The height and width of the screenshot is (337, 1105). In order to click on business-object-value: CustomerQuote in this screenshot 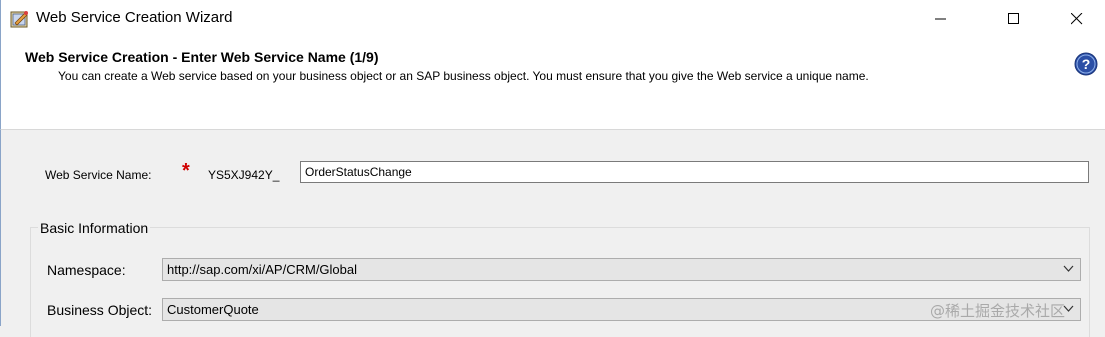, I will do `click(213, 309)`.